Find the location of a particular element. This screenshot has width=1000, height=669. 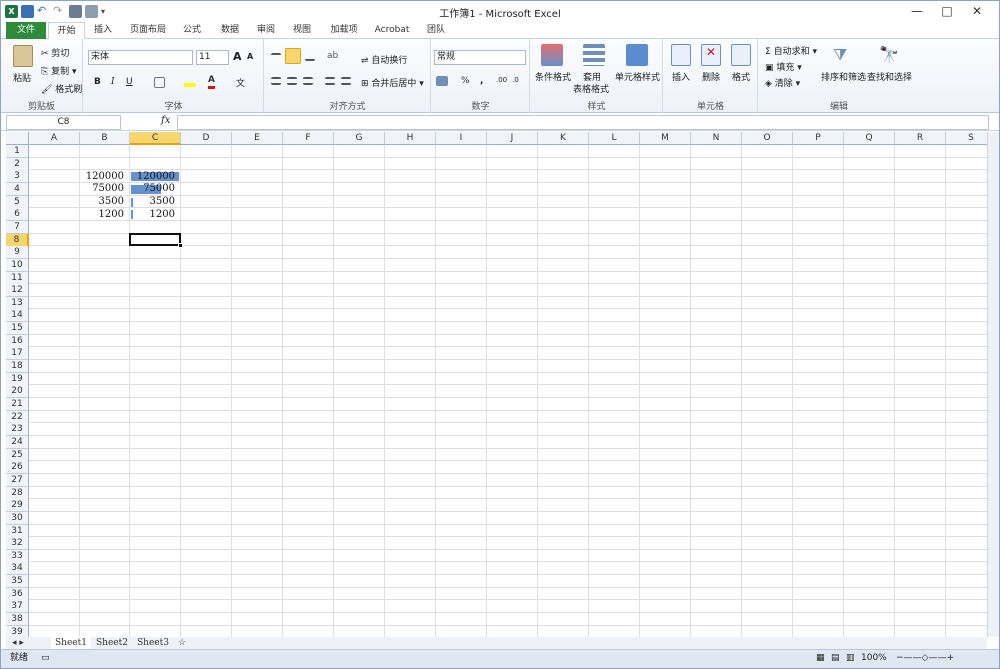

comma-button: , is located at coordinates (481, 81).